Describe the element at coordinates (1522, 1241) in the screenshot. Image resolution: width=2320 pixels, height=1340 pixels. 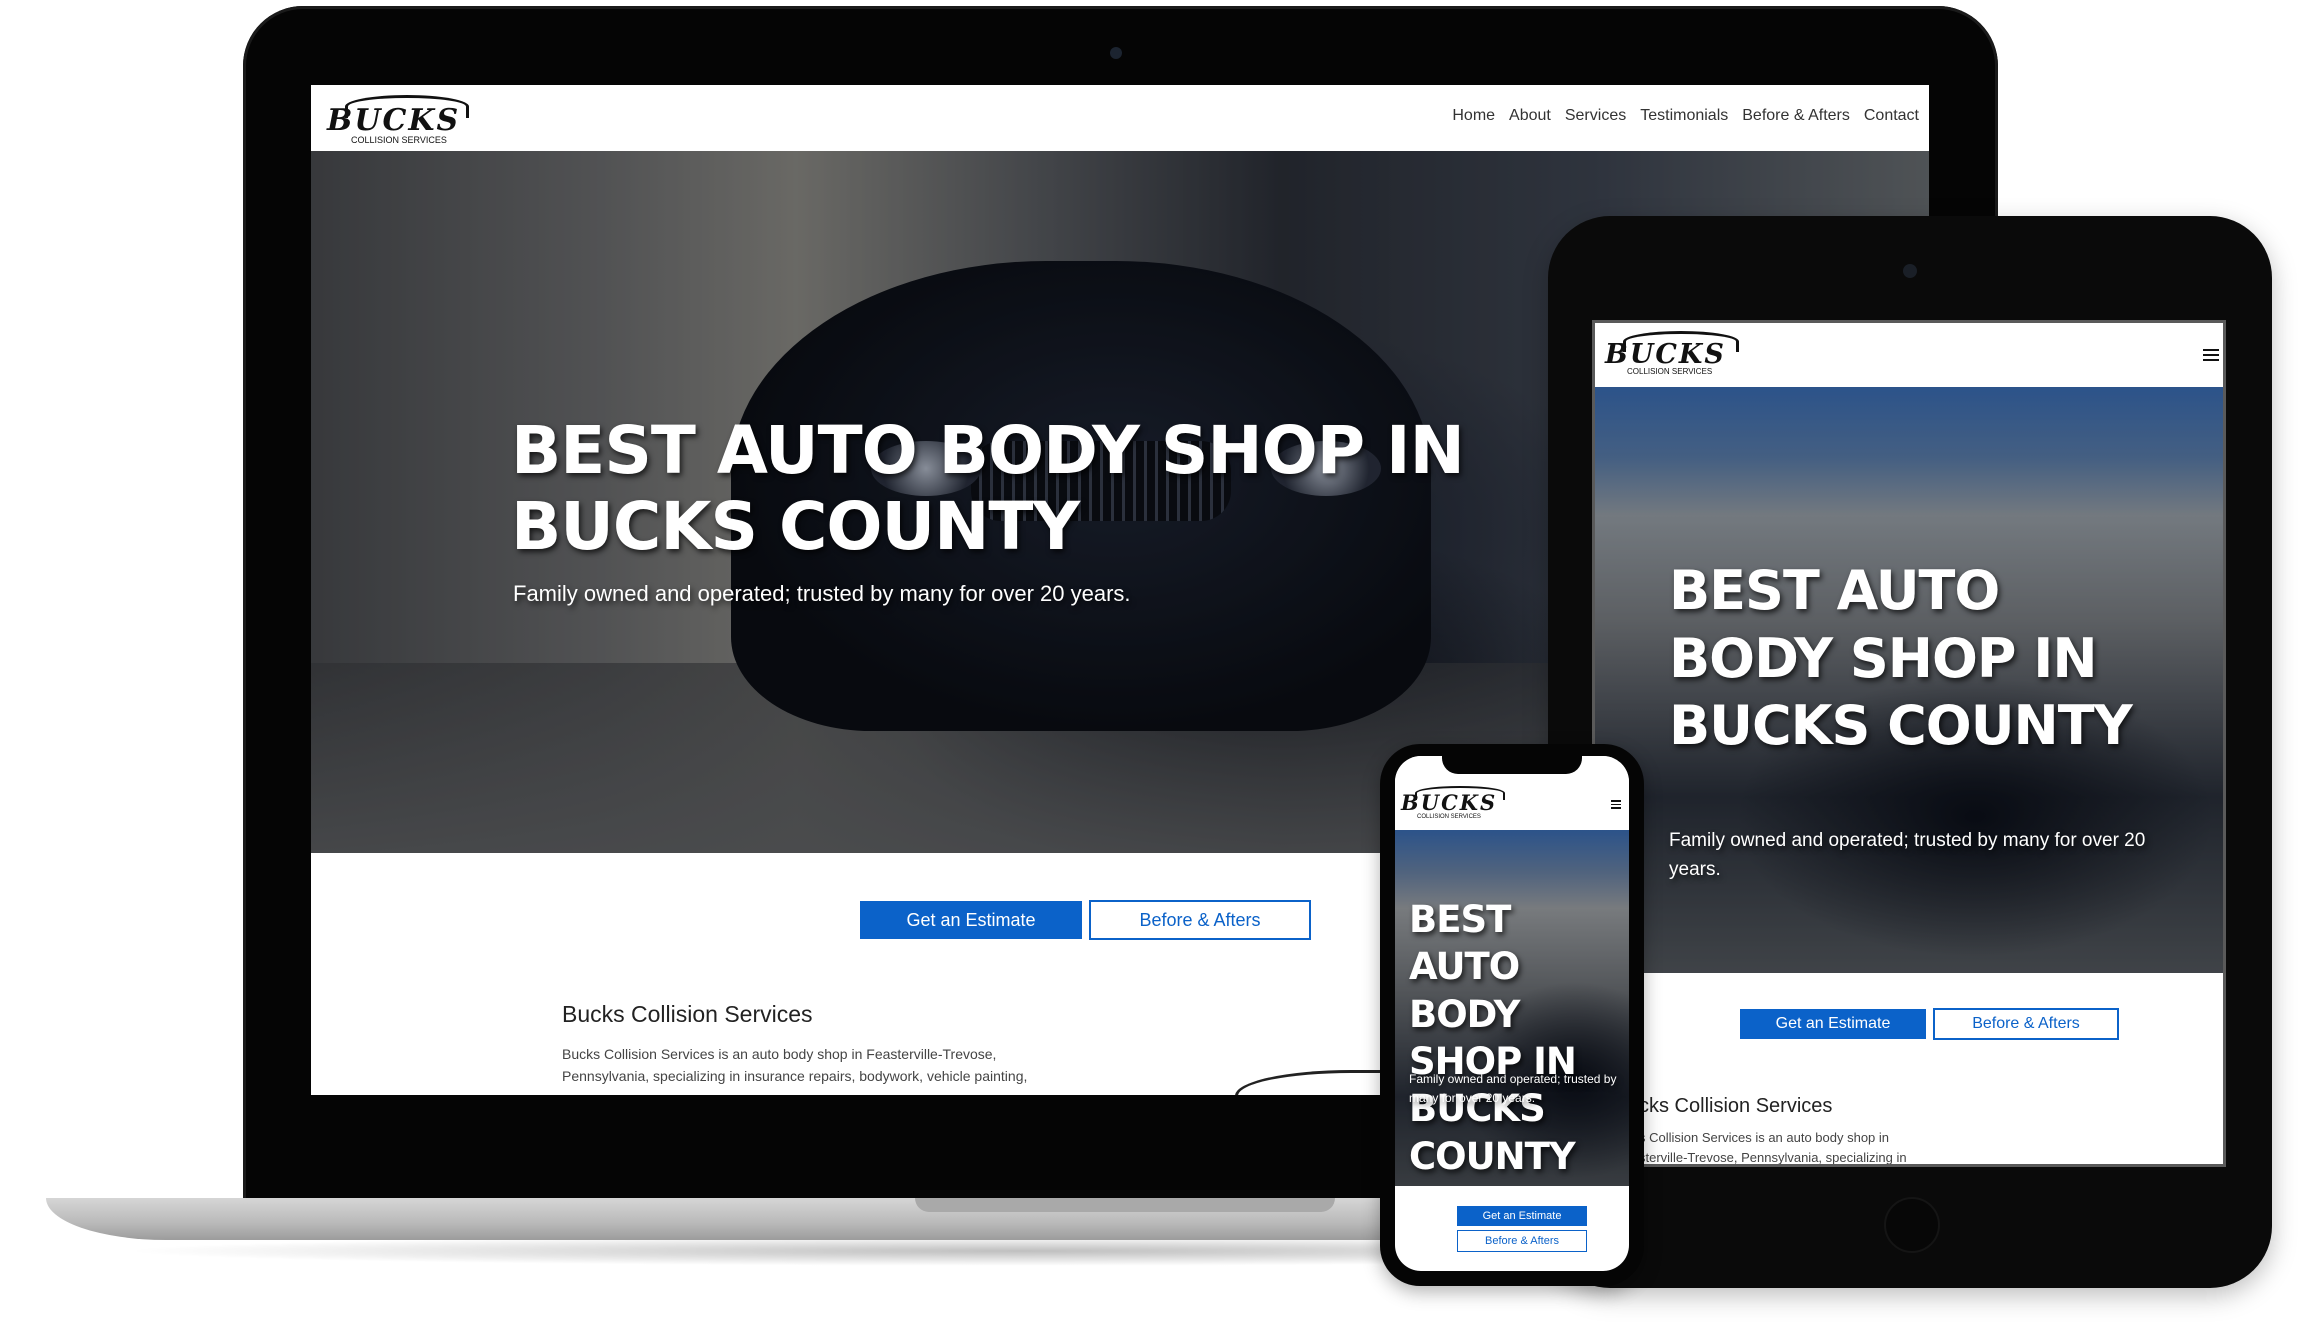
I see `phone-before-afters-button: Before & Afters` at that location.